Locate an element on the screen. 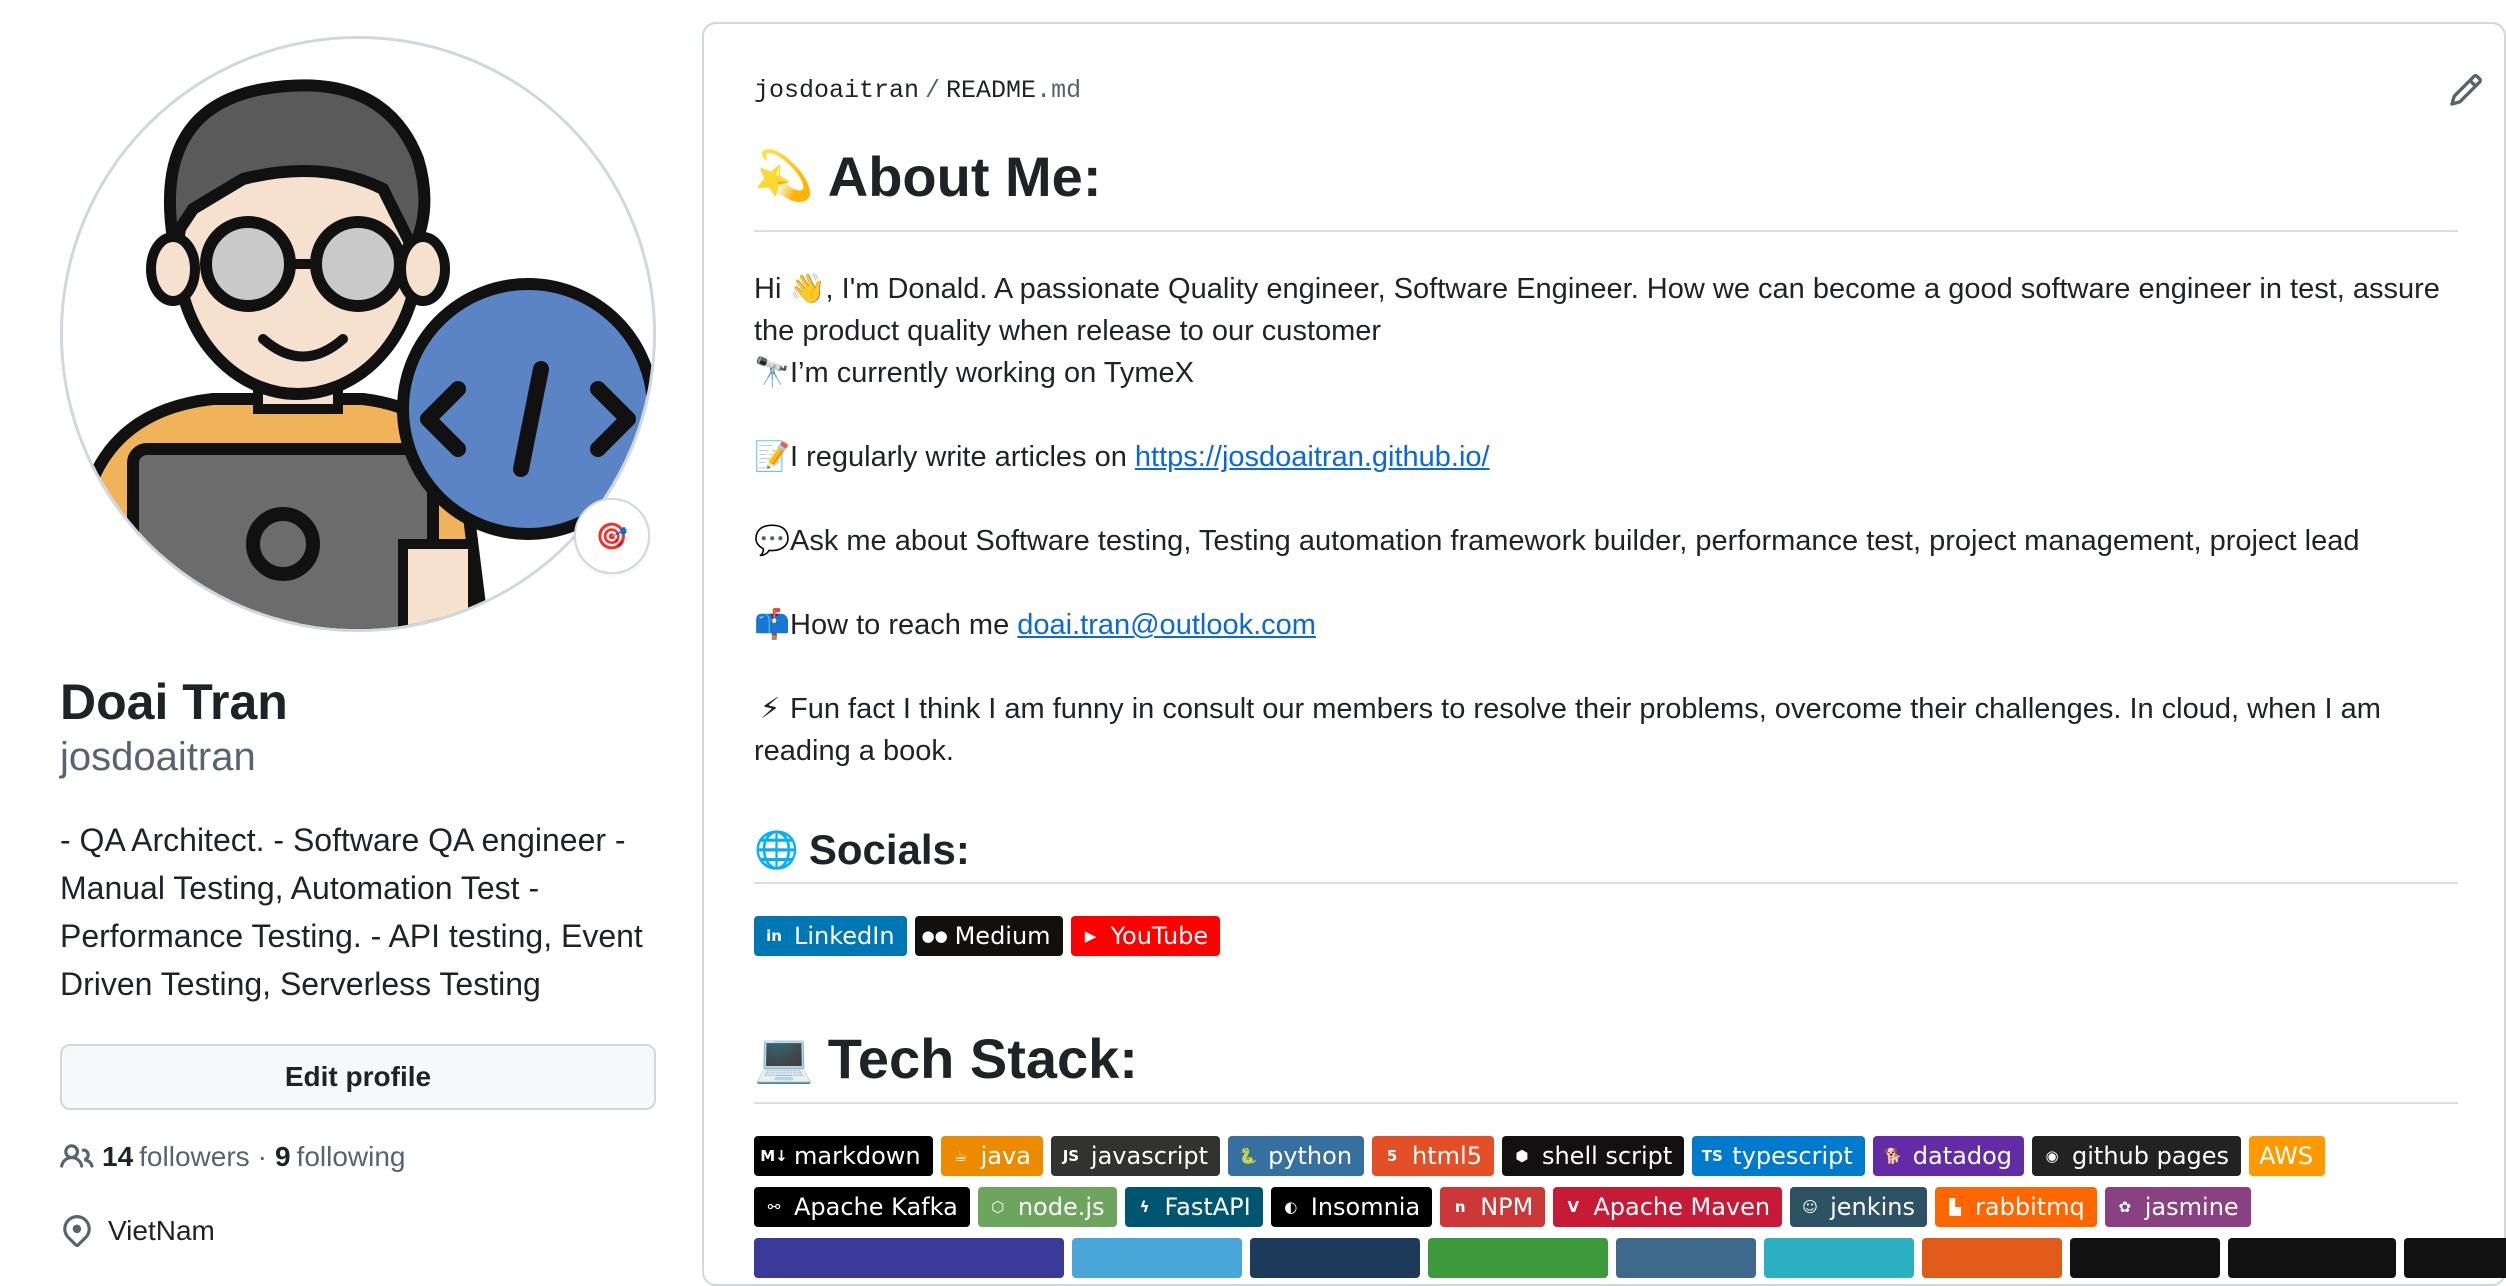  badge-label: Insomnia is located at coordinates (1365, 1207).